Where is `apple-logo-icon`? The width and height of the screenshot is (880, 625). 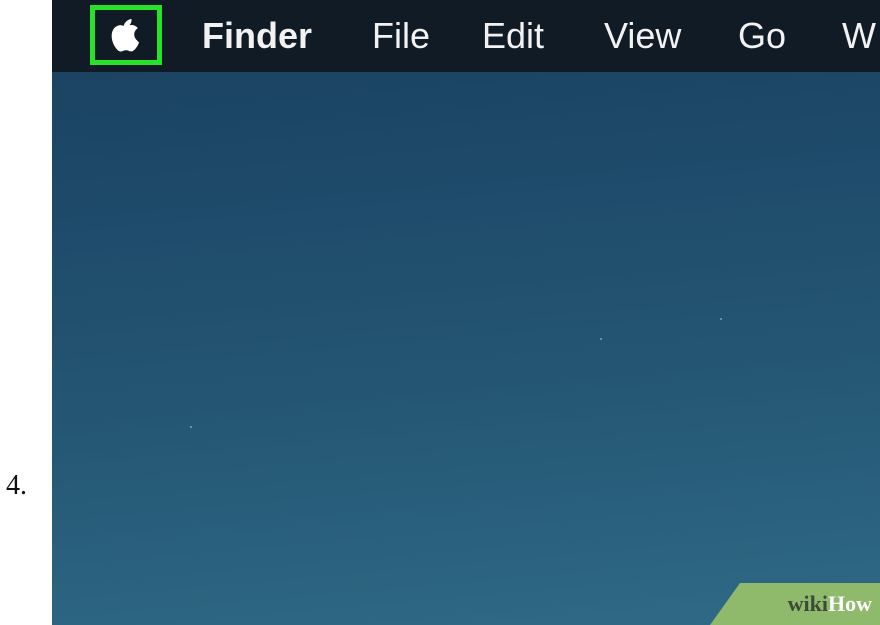 apple-logo-icon is located at coordinates (125, 35).